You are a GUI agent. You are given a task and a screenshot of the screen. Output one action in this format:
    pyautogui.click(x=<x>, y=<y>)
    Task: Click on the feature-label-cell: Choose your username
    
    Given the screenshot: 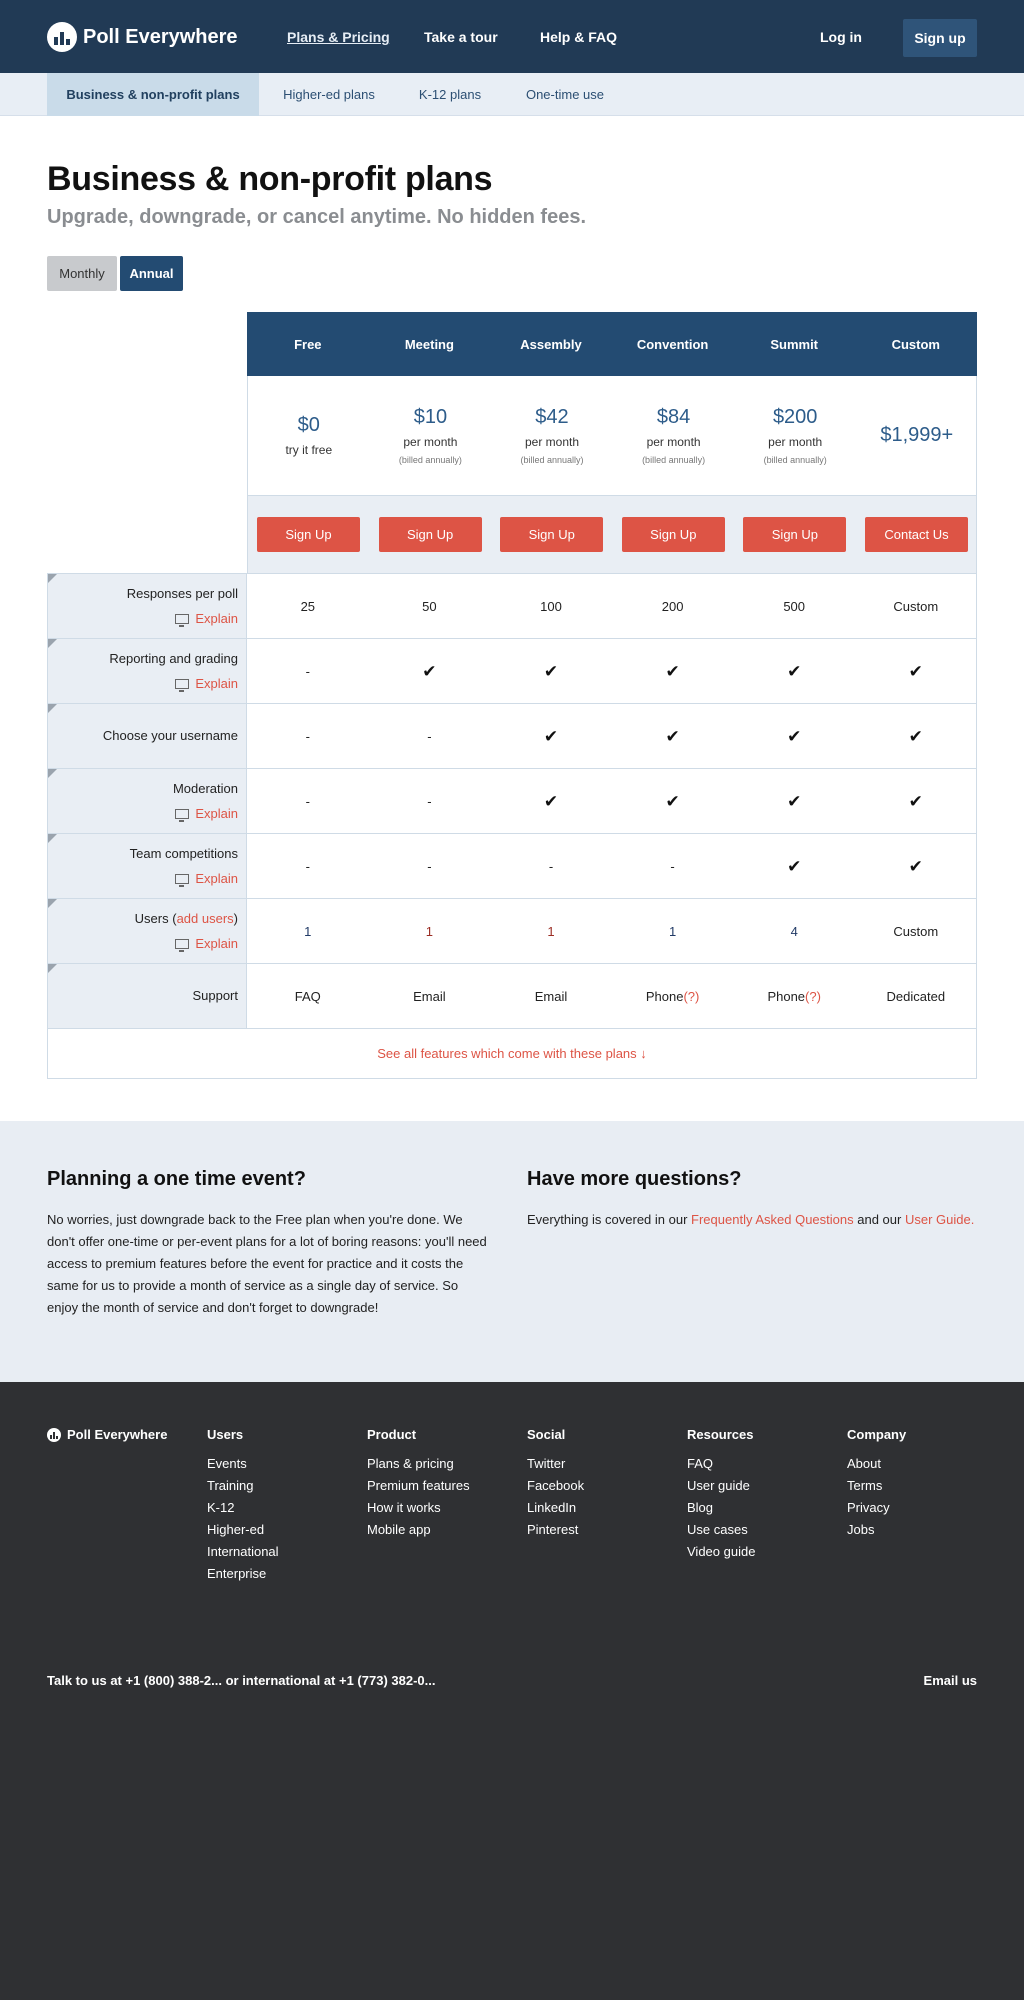 What is the action you would take?
    pyautogui.click(x=147, y=736)
    